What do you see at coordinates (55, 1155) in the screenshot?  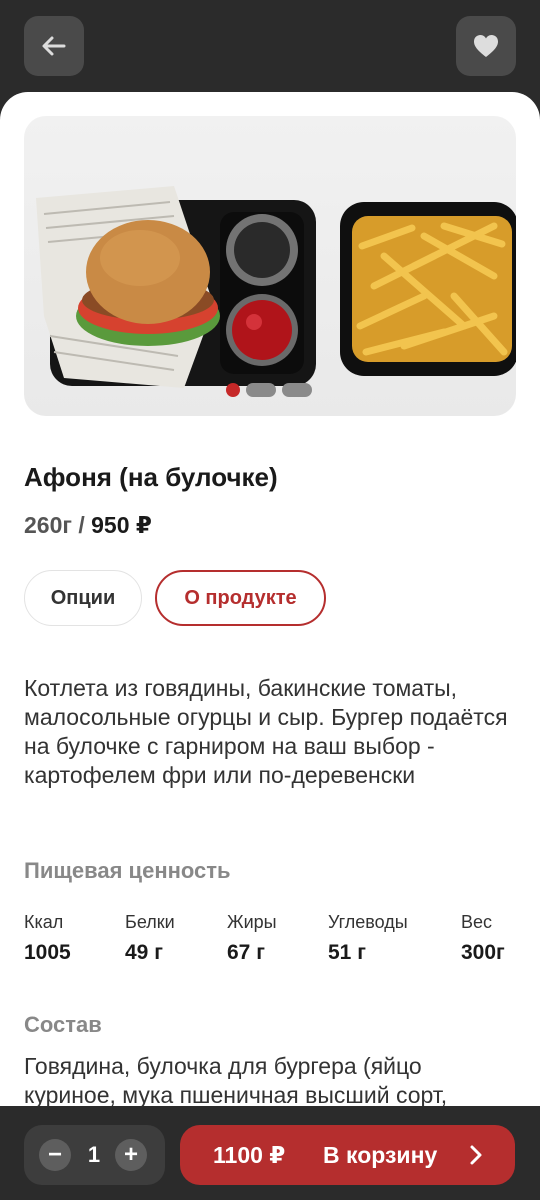 I see `decrease-quantity-button: −` at bounding box center [55, 1155].